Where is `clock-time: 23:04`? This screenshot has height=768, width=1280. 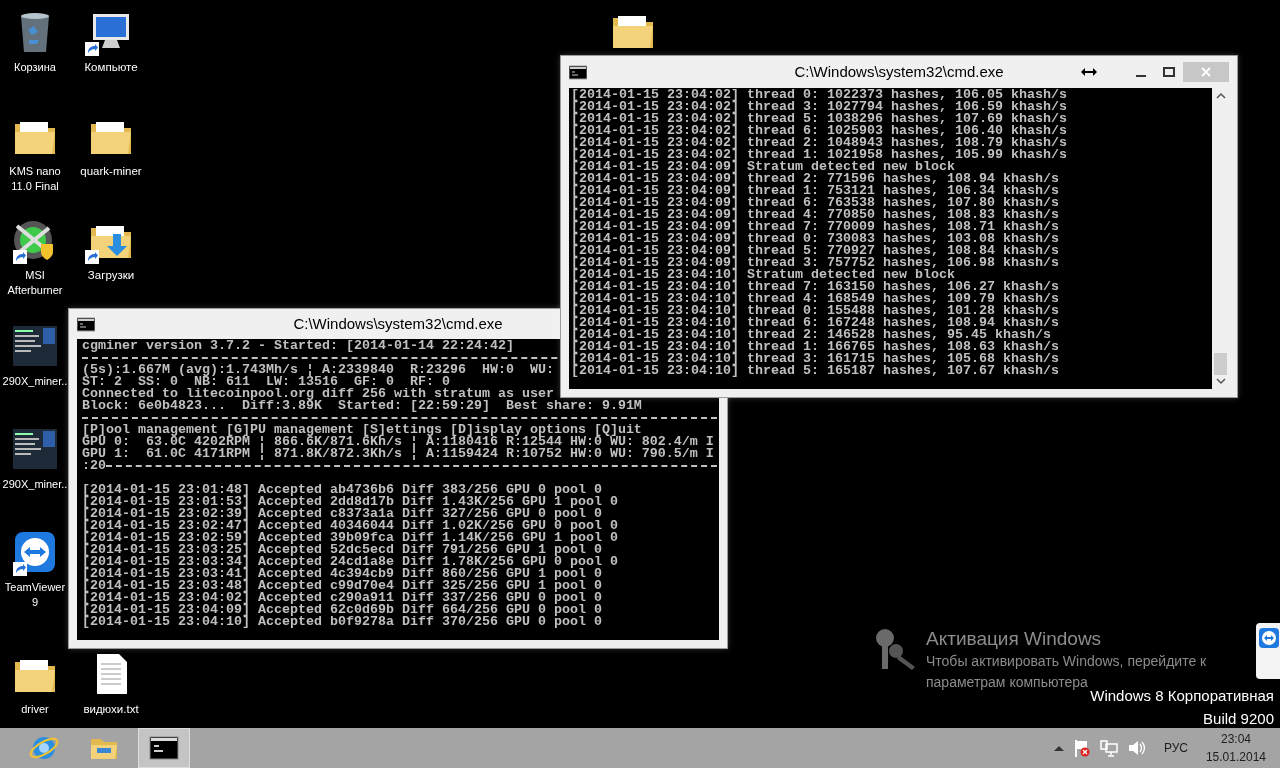 clock-time: 23:04 is located at coordinates (1235, 739).